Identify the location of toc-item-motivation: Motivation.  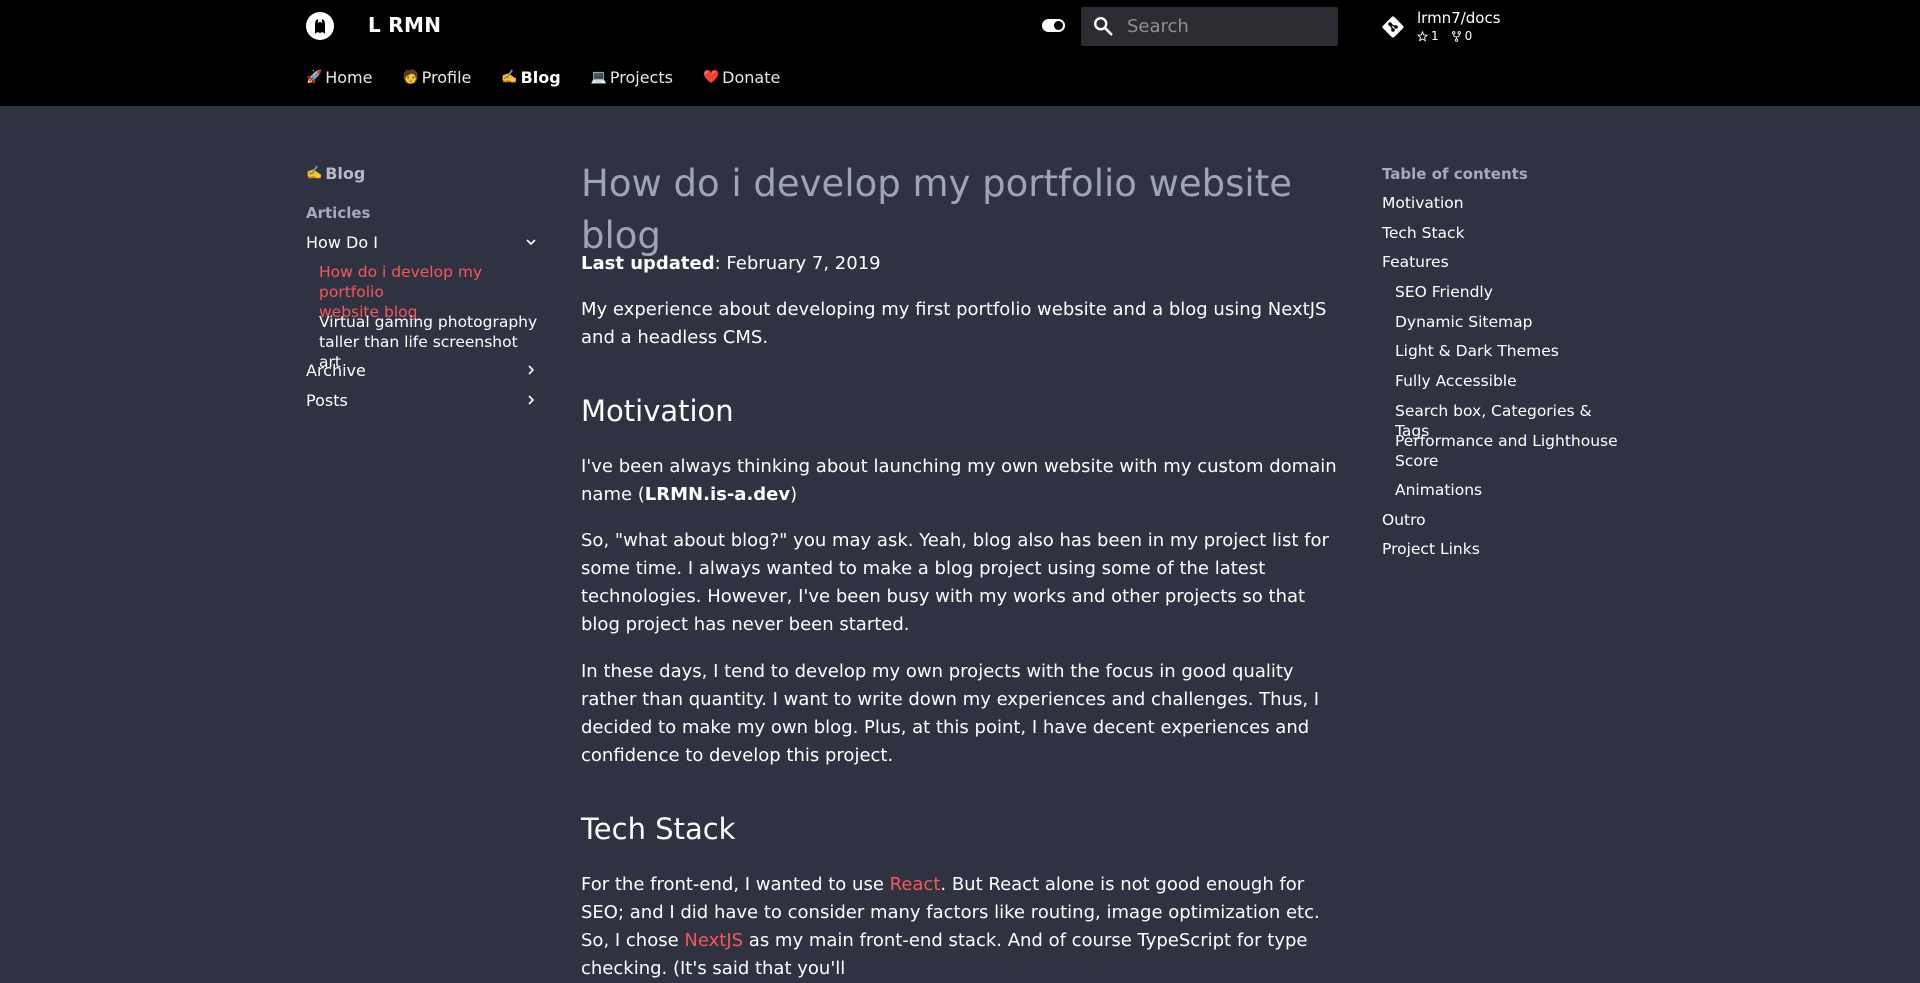
(1502, 203).